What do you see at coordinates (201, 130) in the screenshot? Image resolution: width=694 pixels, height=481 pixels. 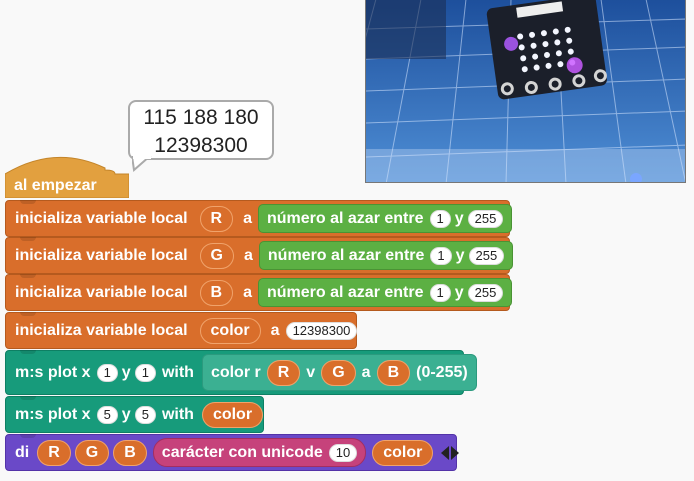 I see `speech-bubble: 115 188 180 12398300` at bounding box center [201, 130].